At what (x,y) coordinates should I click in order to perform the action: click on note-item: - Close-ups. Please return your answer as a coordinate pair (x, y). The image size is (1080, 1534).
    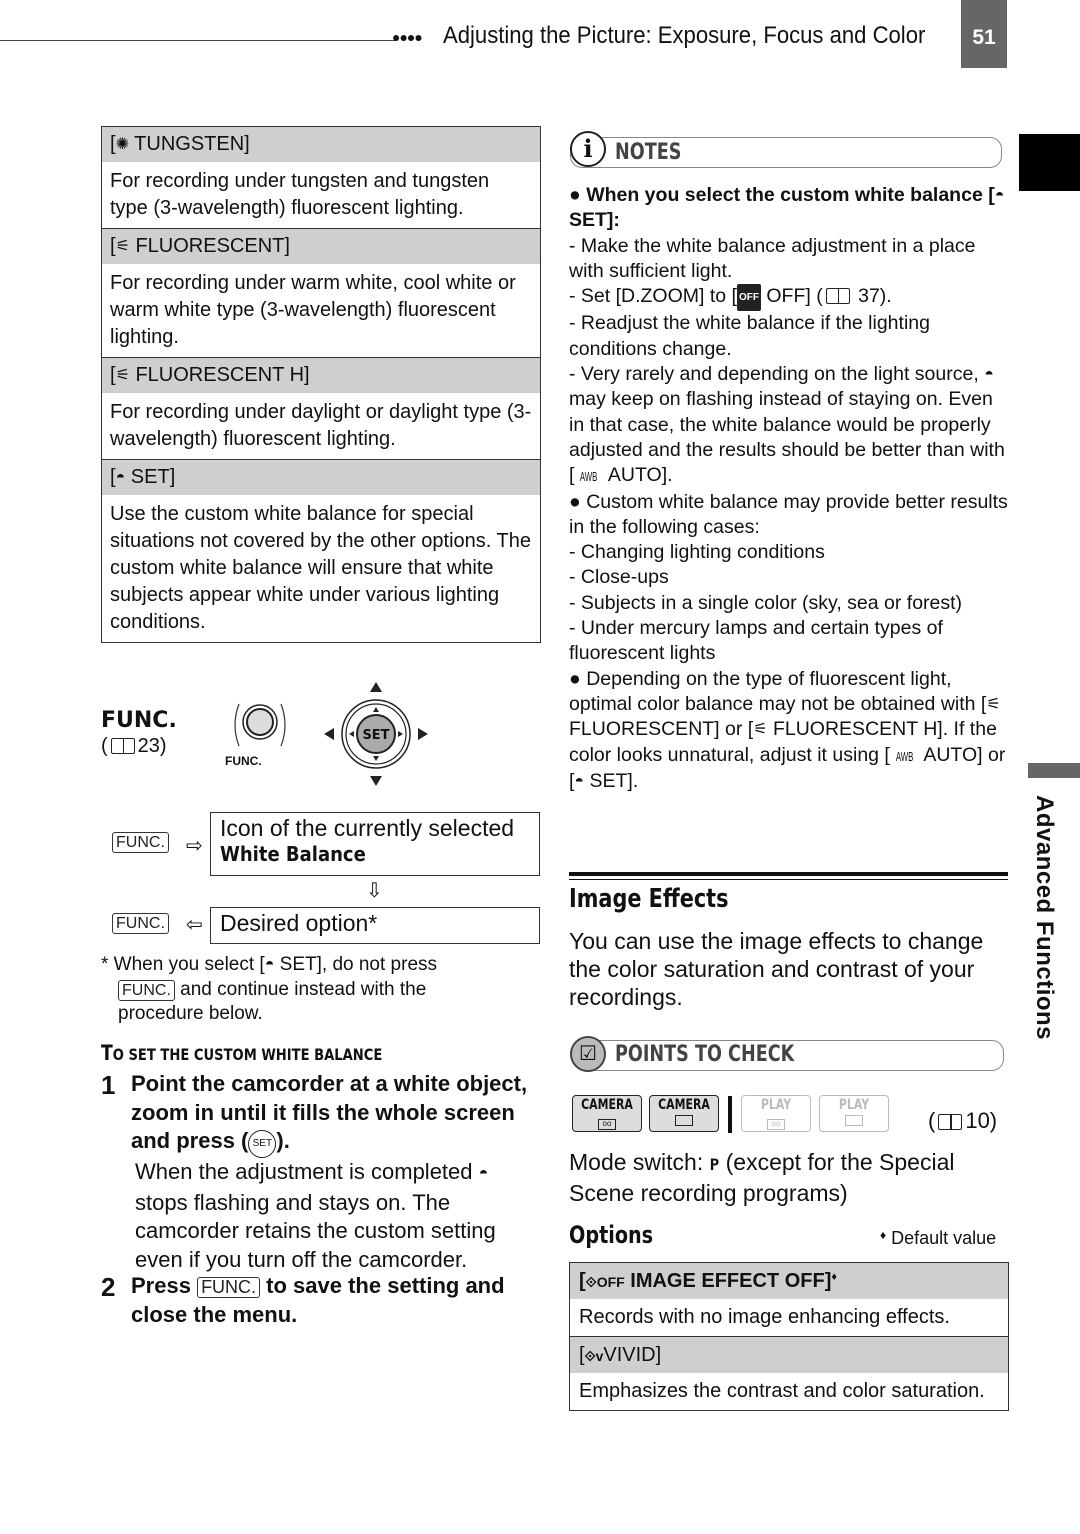
    Looking at the image, I should click on (619, 577).